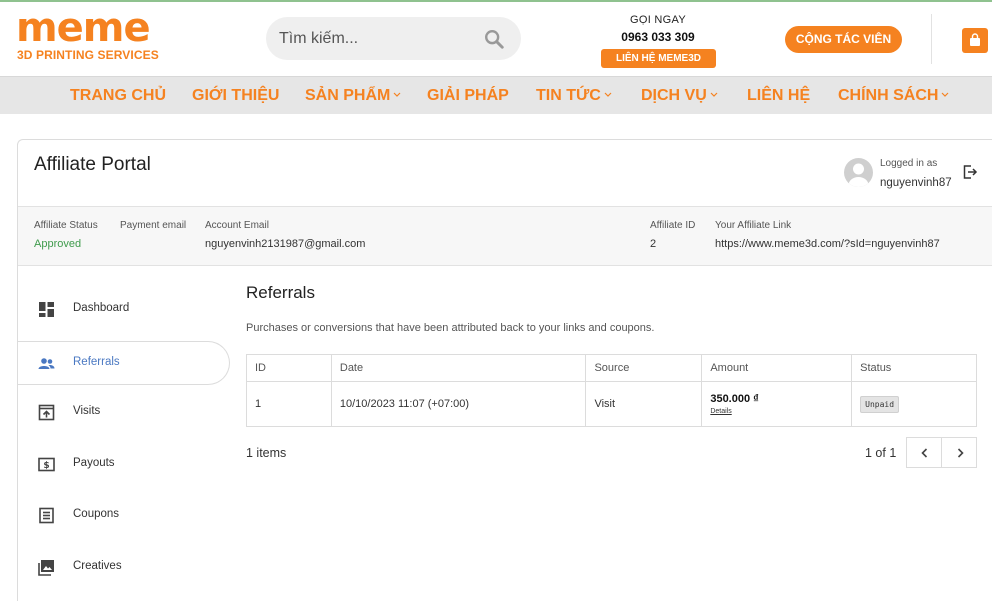 Image resolution: width=992 pixels, height=601 pixels. I want to click on info-value: nguyenvinh2131987@gmail.com, so click(285, 244).